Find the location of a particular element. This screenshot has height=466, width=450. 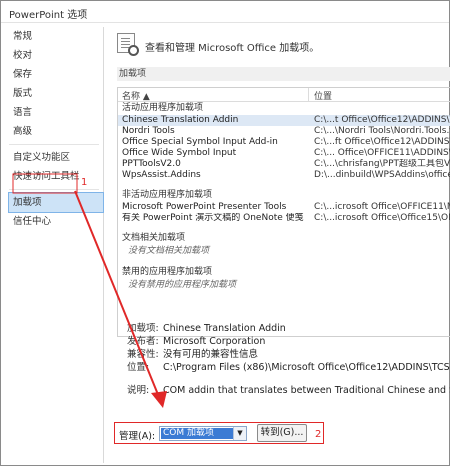

chevron-down-icon: ▼ is located at coordinates (239, 433).